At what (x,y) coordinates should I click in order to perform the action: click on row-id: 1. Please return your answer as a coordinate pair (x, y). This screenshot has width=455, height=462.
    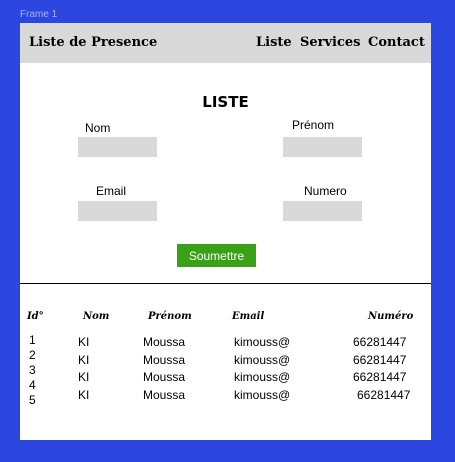
    Looking at the image, I should click on (32, 340).